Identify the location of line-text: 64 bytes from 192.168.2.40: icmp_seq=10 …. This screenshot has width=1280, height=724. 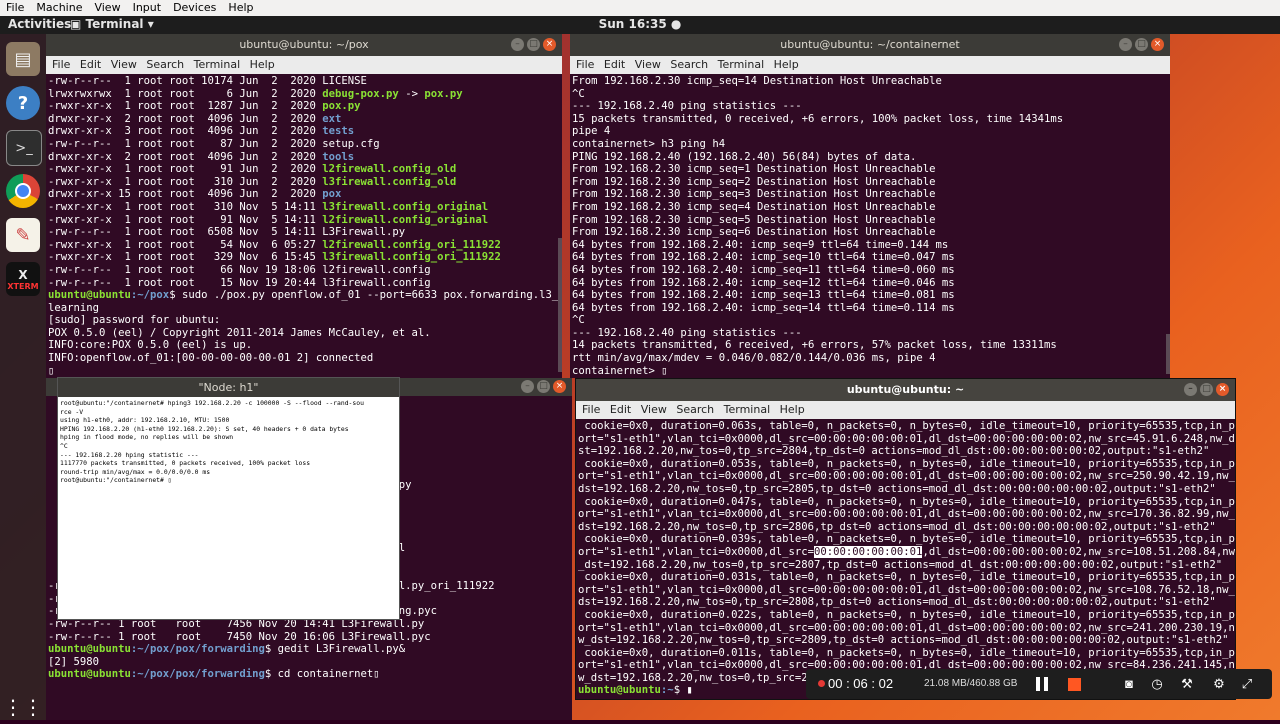
(763, 257).